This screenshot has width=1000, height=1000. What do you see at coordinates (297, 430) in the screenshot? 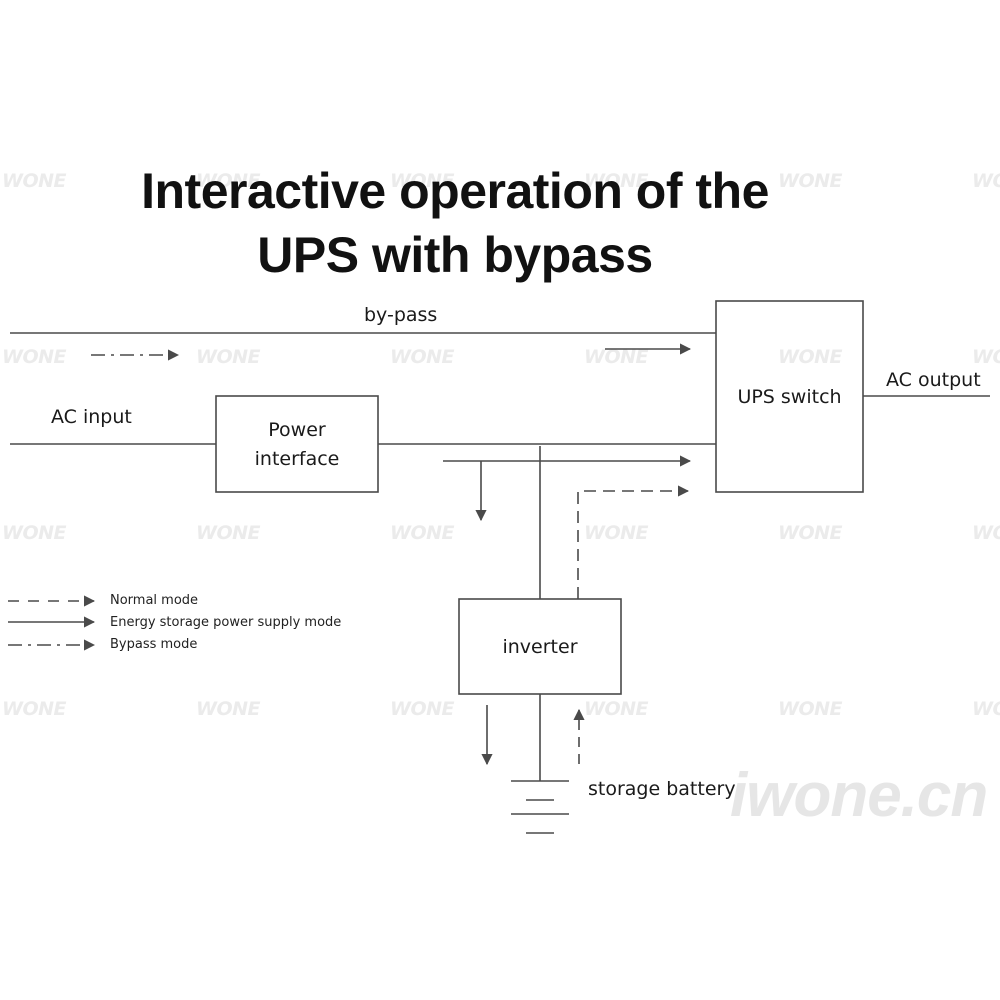
I see `power-interface-label-line1: Power` at bounding box center [297, 430].